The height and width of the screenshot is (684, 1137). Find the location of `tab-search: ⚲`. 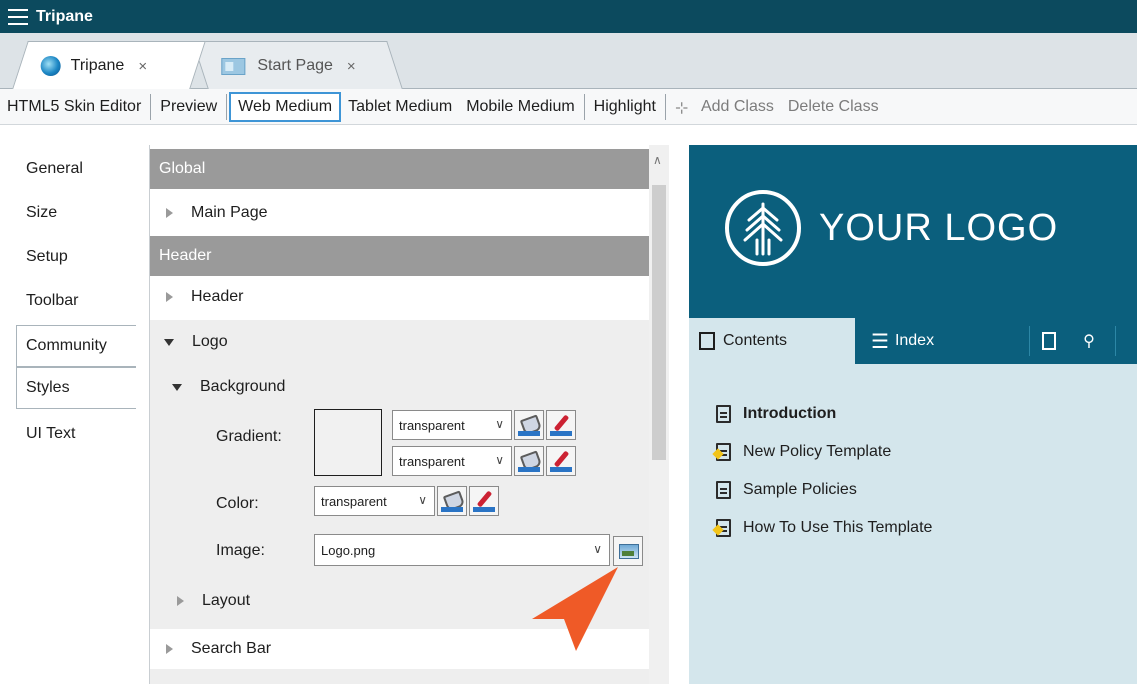

tab-search: ⚲ is located at coordinates (1089, 341).